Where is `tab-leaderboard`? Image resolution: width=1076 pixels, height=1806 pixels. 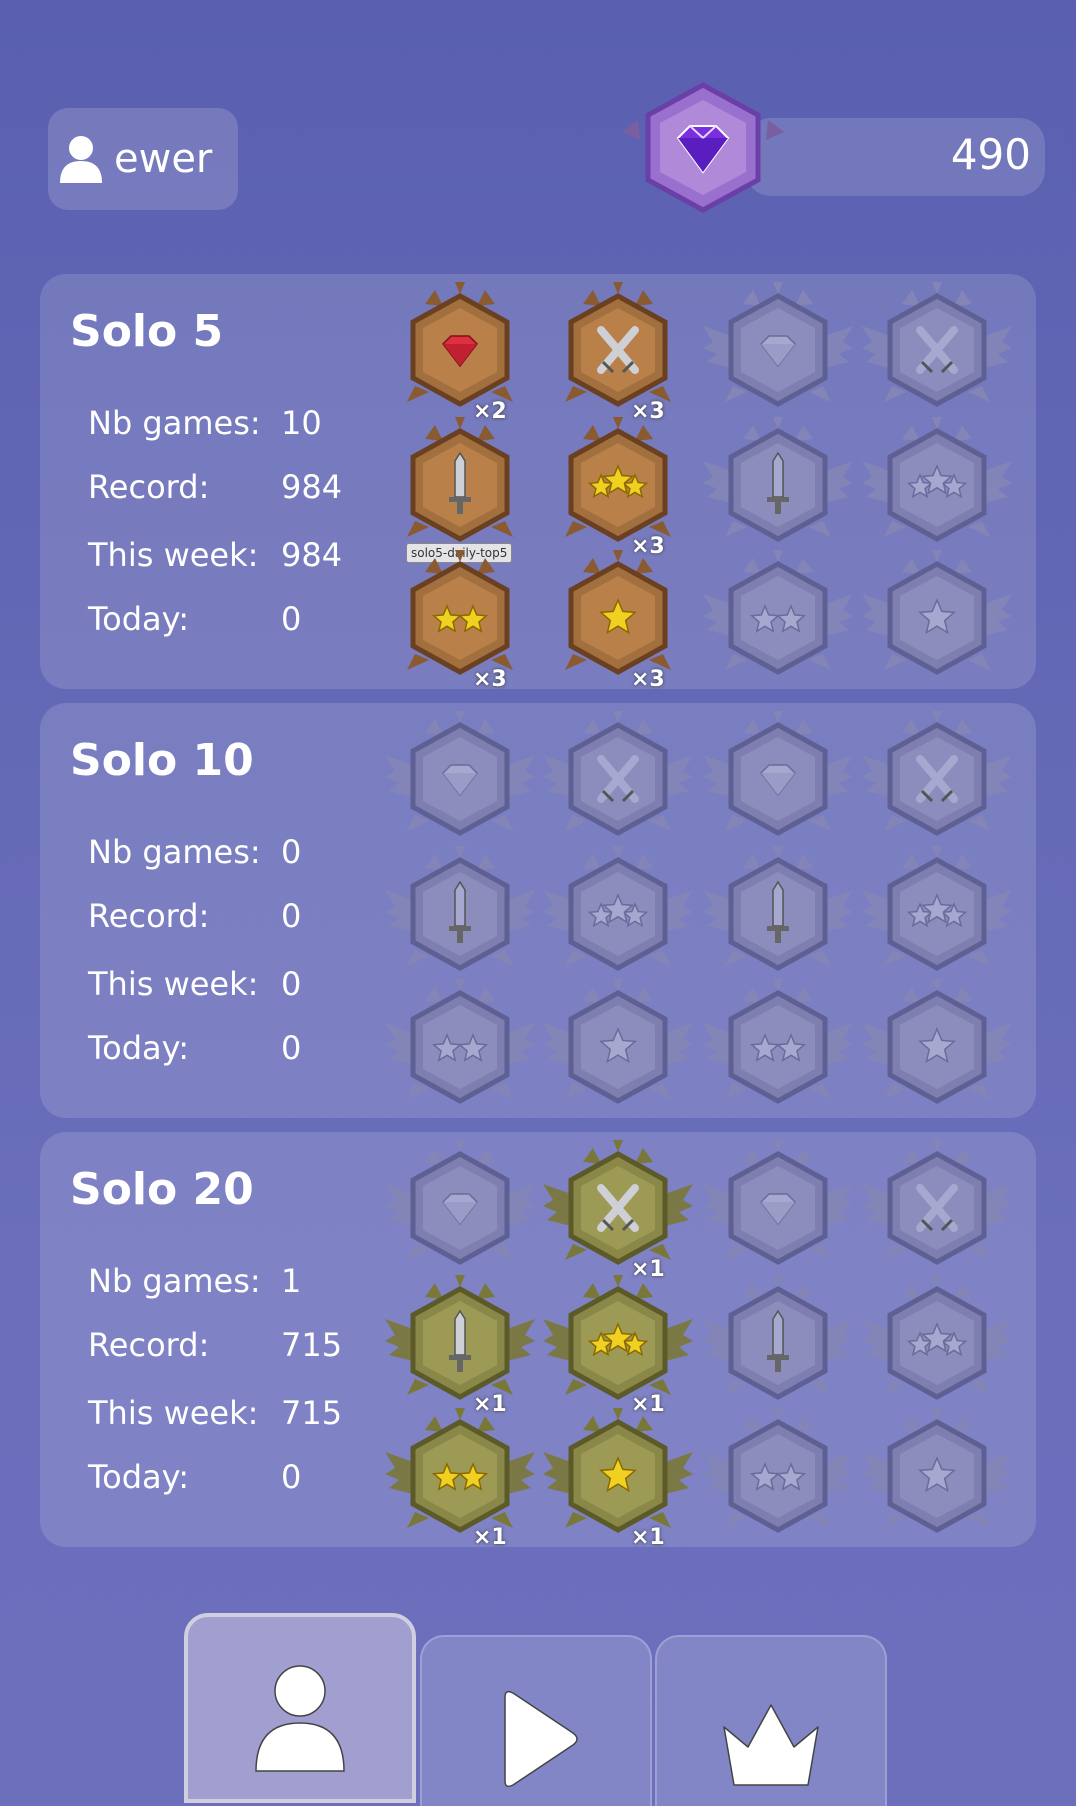
tab-leaderboard is located at coordinates (771, 1720).